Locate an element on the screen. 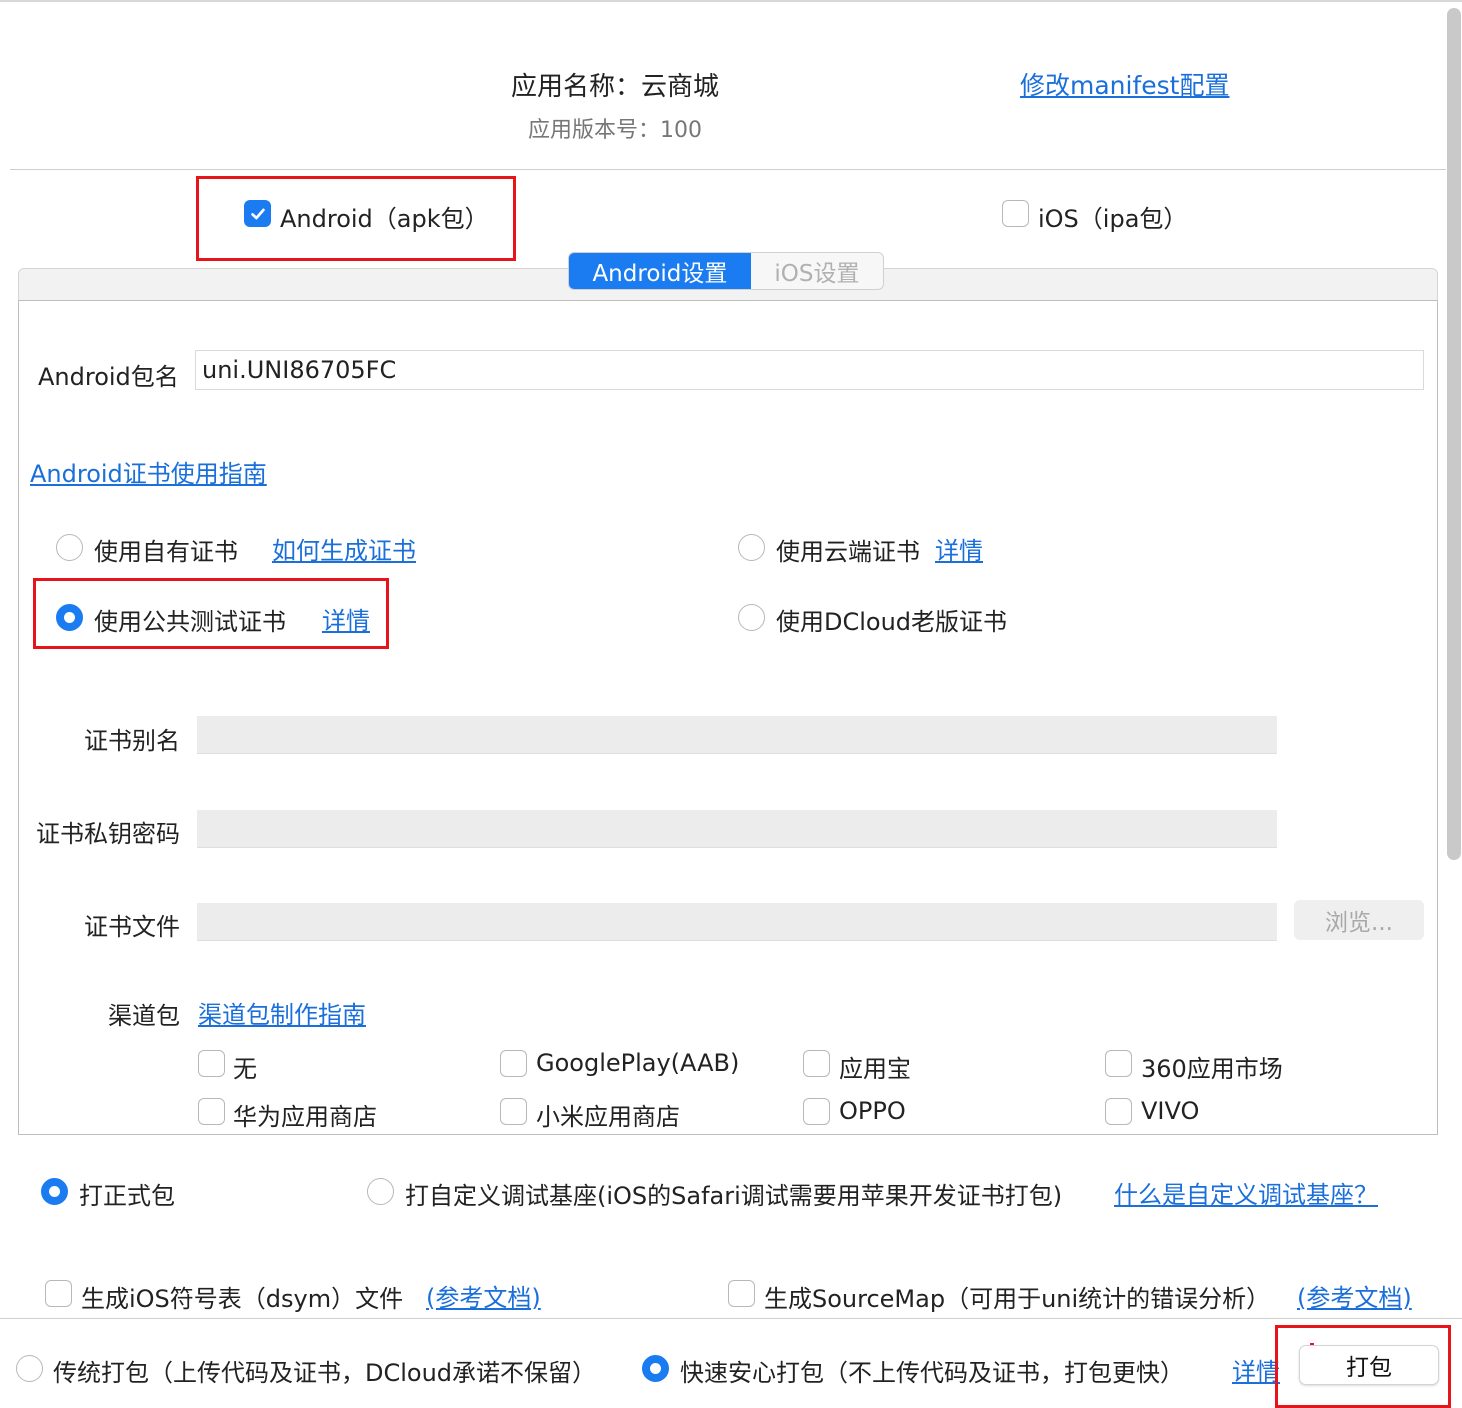 The image size is (1462, 1408). dcloud-old-cert-label: 使用DCloud老版证书 is located at coordinates (892, 622).